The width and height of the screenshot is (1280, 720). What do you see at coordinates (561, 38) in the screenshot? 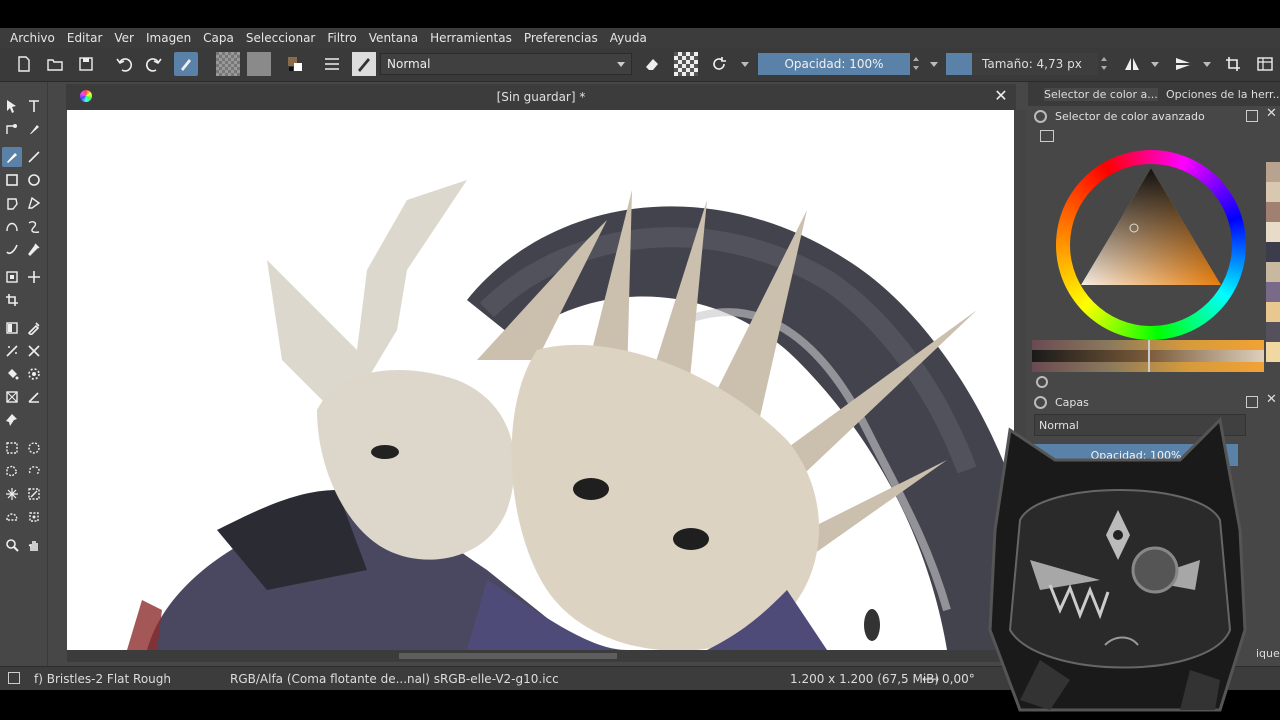
I see `menu-preferencias: Preferencias` at bounding box center [561, 38].